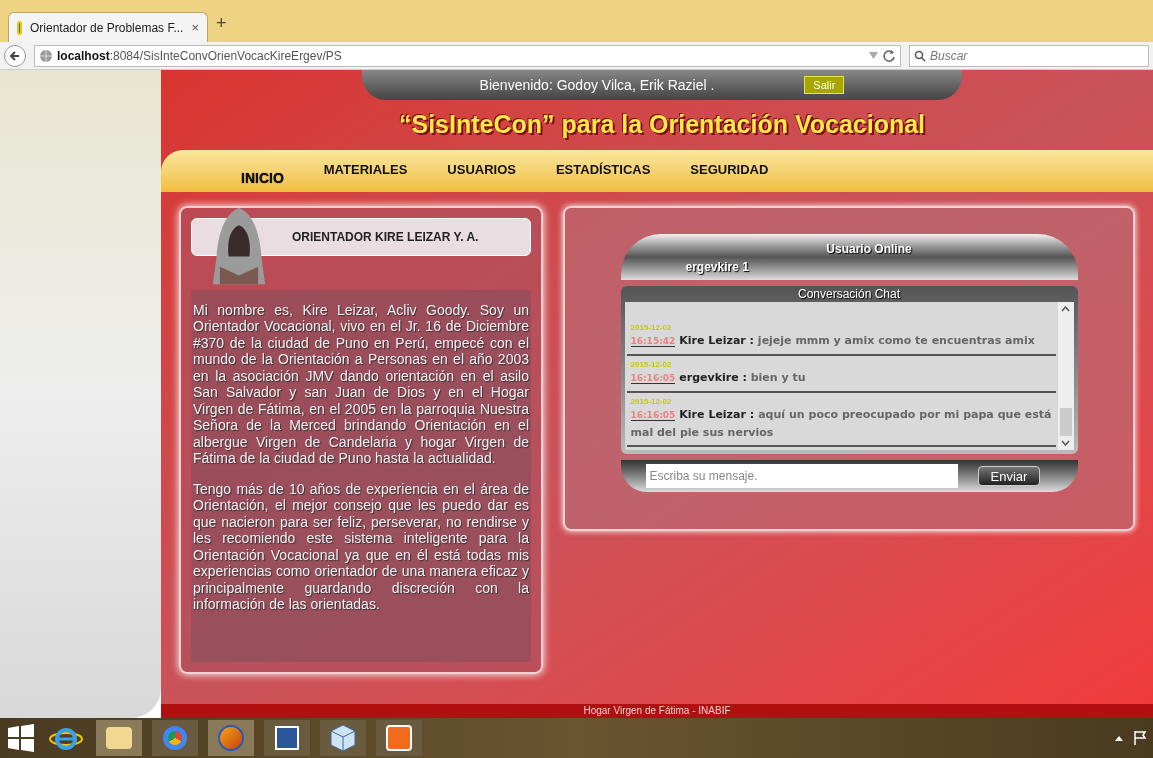 The image size is (1153, 758). What do you see at coordinates (841, 423) in the screenshot?
I see `chat-message: 16:16:05 Kire Leizar : aquí un poco preocupado por mi papa que está mal del pie sus nervios` at bounding box center [841, 423].